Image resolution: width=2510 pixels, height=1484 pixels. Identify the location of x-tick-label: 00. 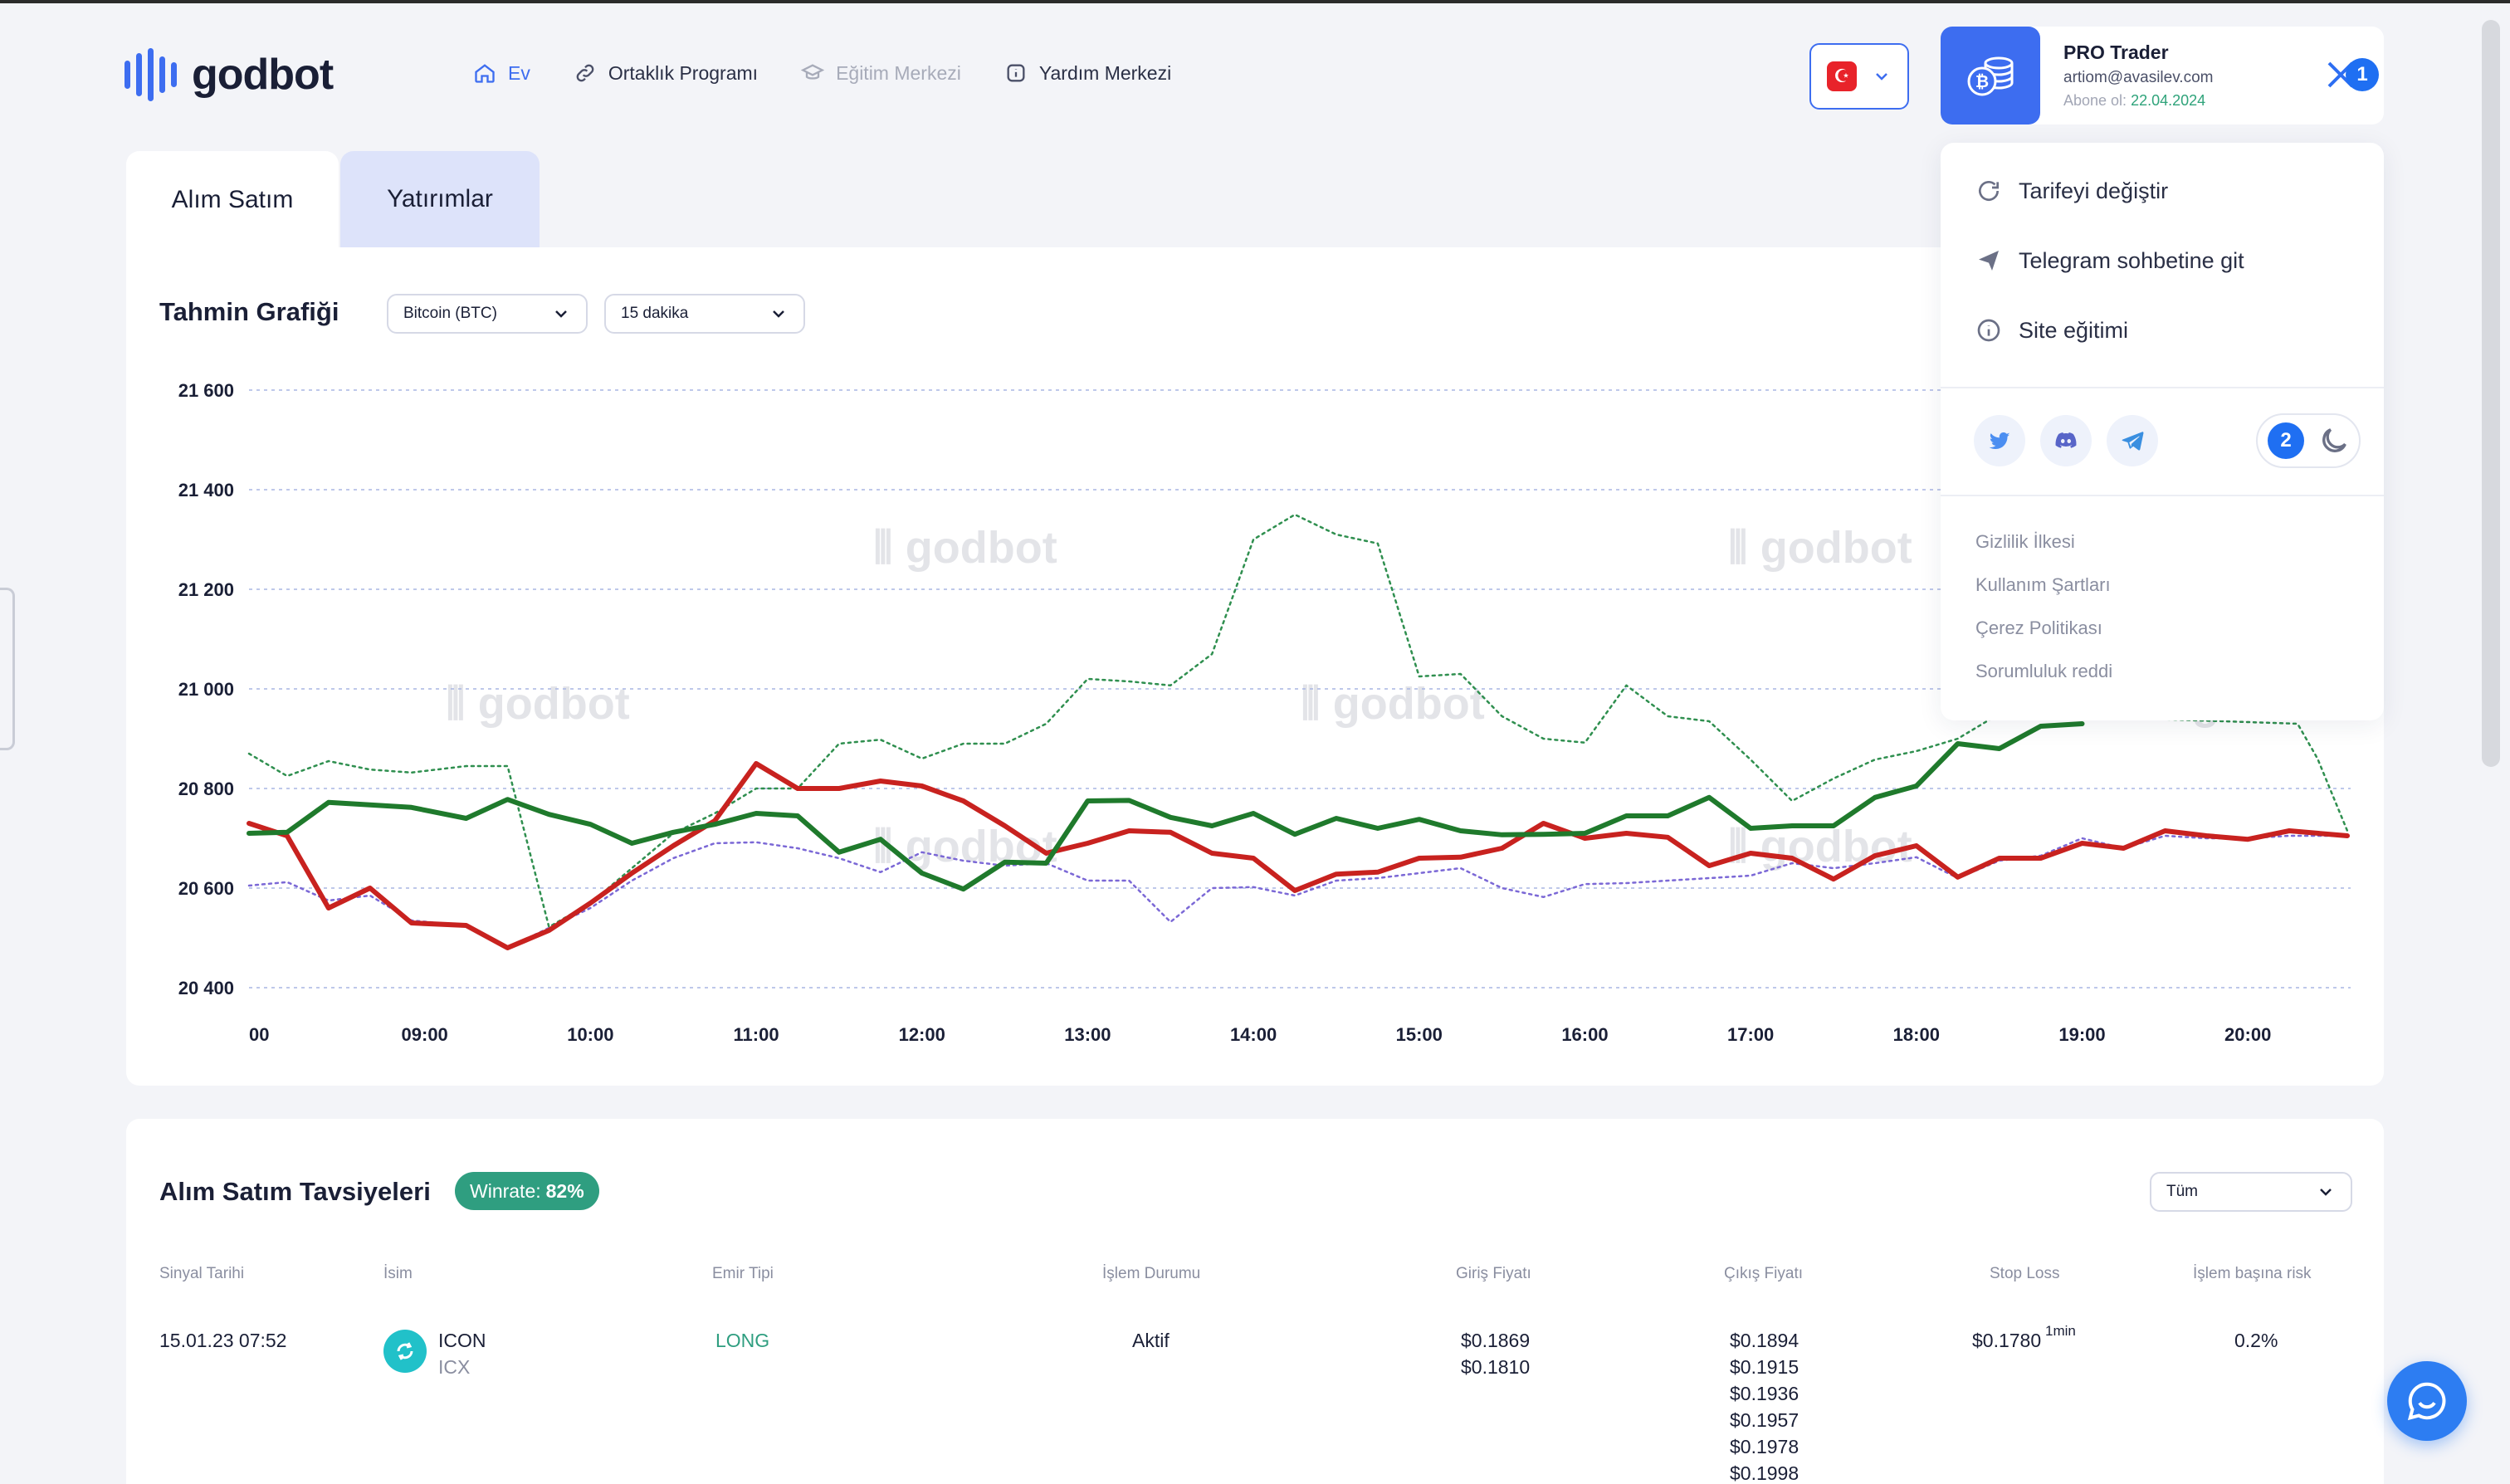
(259, 1034).